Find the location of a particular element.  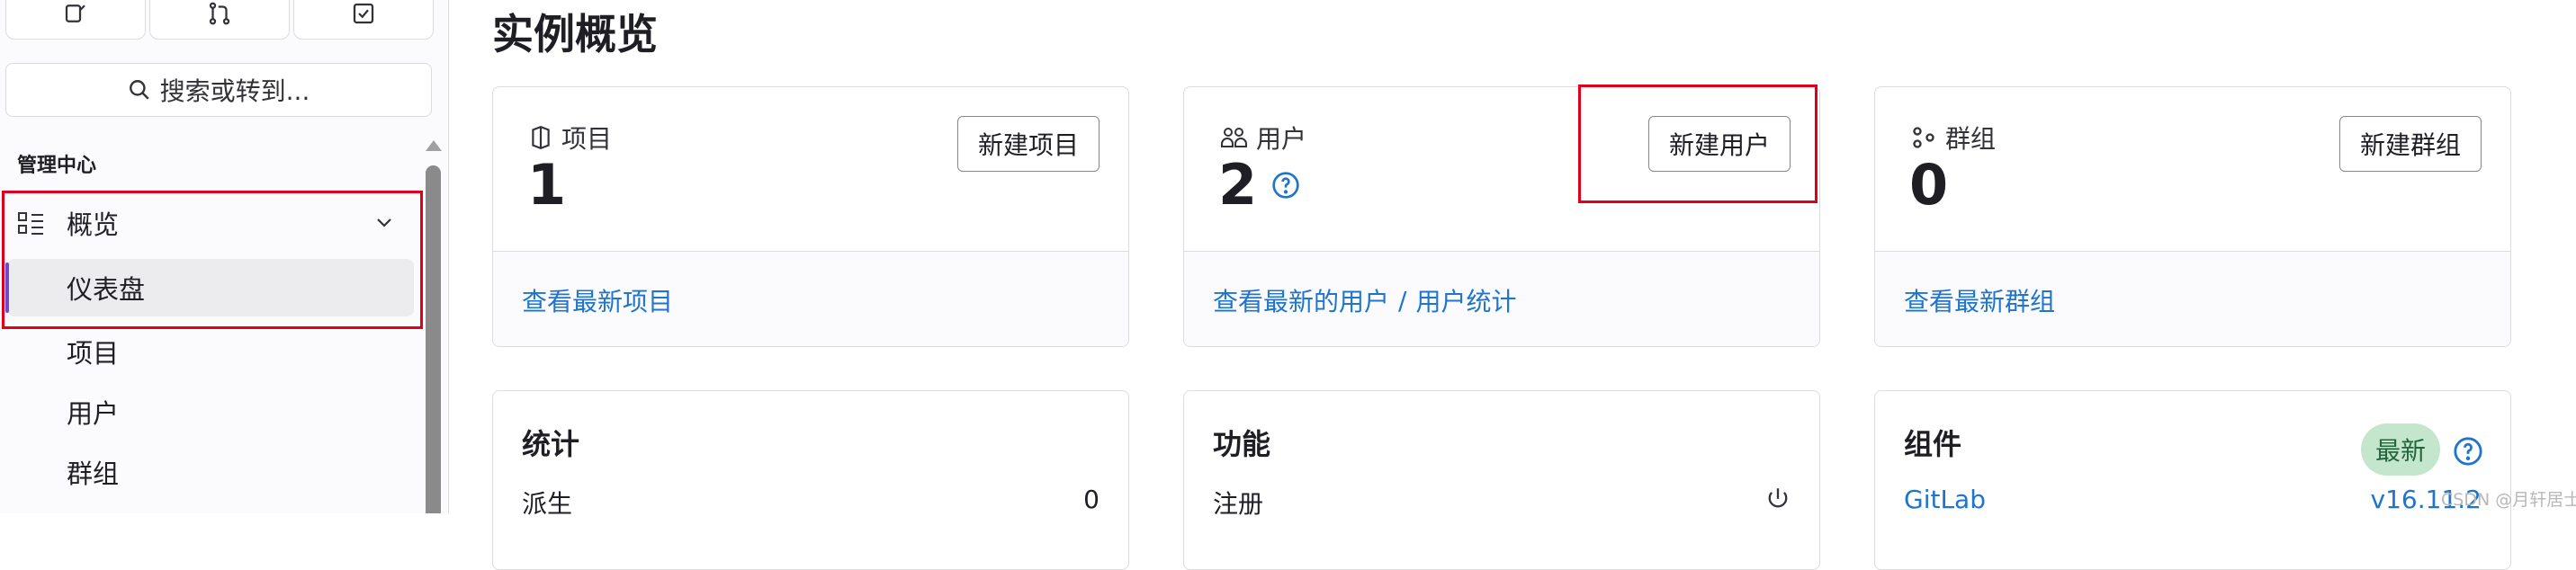

projects-card: 项目 1 新建项目 查看最新项目 is located at coordinates (811, 216).